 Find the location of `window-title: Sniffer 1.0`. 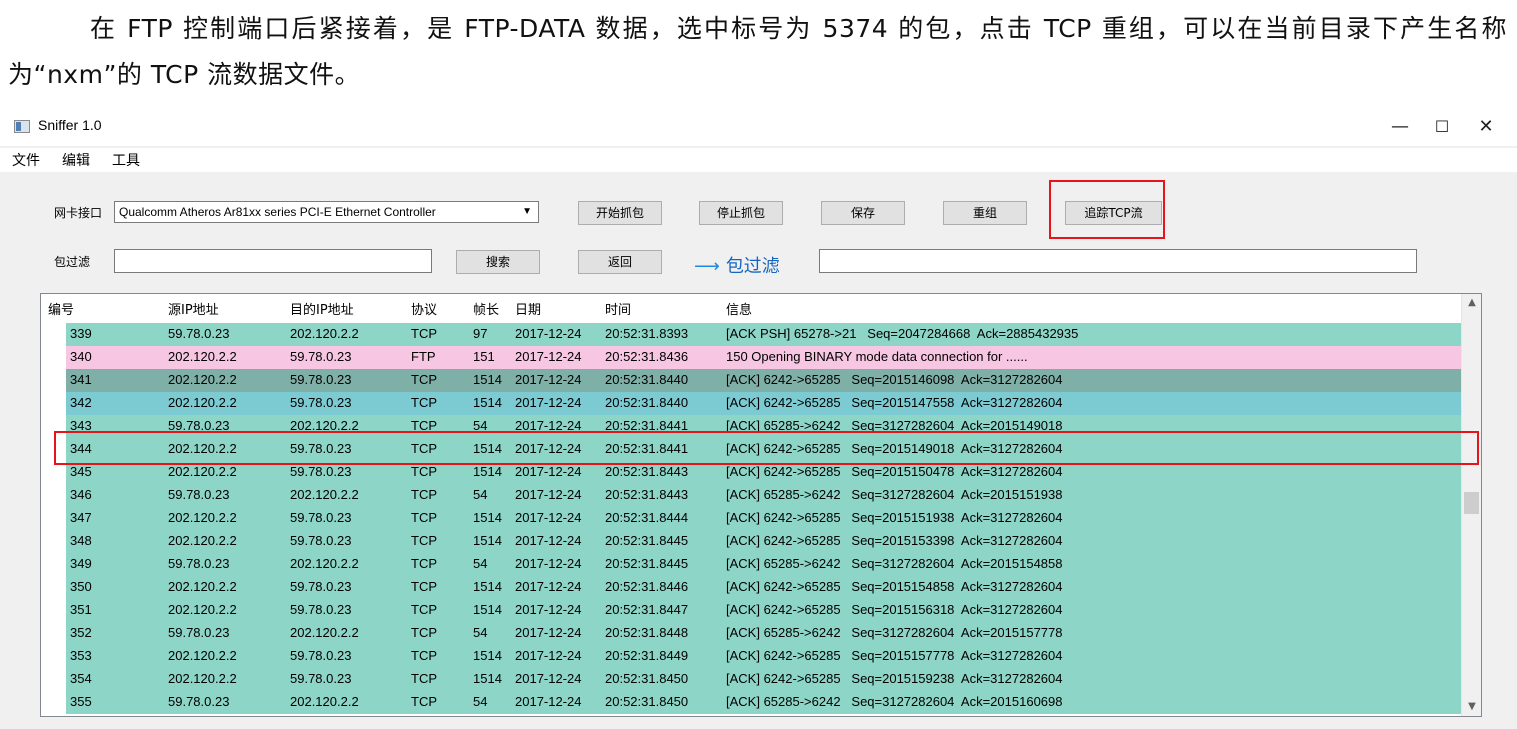

window-title: Sniffer 1.0 is located at coordinates (70, 125).